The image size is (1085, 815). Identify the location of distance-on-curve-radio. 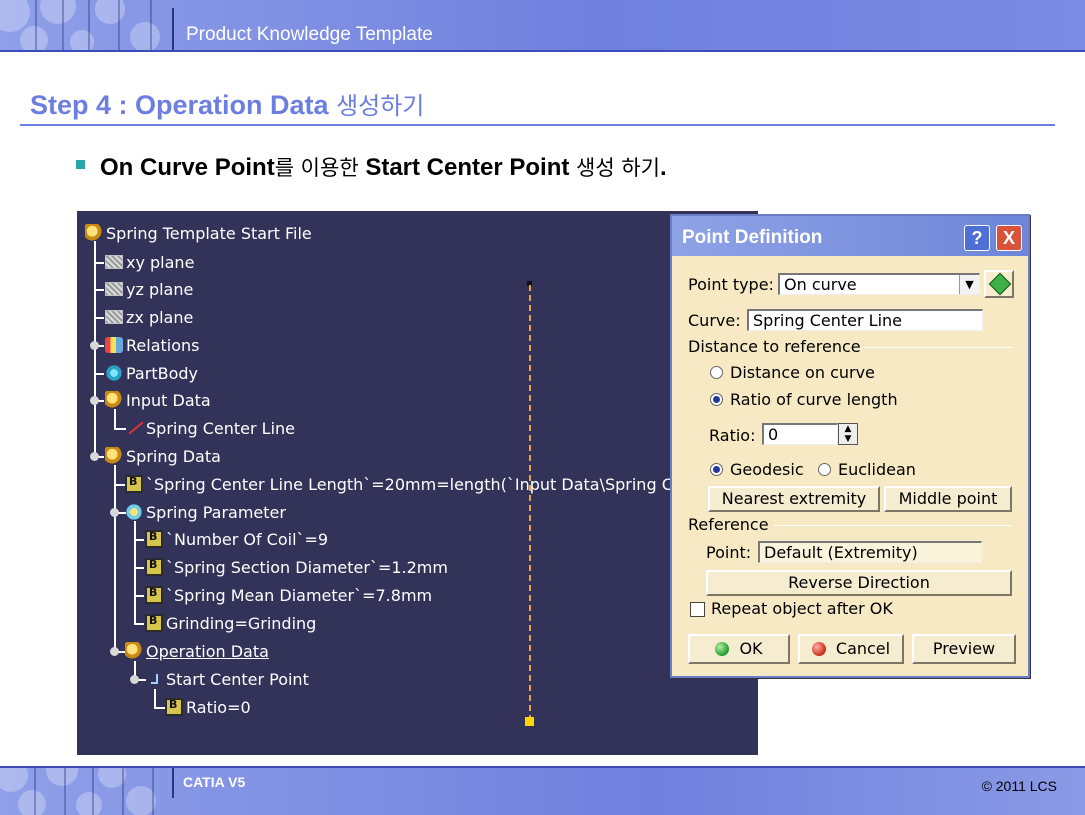
(716, 372).